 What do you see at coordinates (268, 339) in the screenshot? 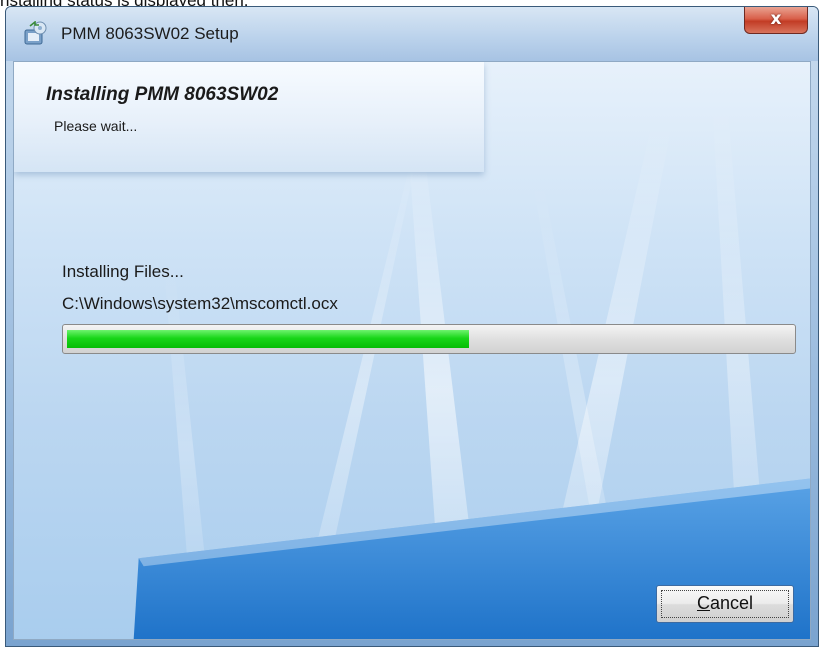
I see `progress-fill` at bounding box center [268, 339].